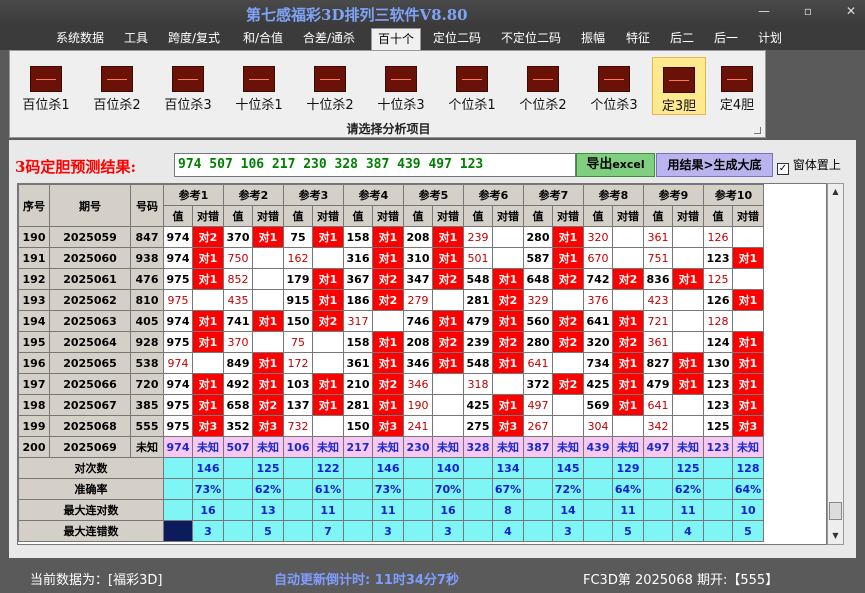 This screenshot has width=865, height=593. I want to click on value-cell: 342, so click(658, 426).